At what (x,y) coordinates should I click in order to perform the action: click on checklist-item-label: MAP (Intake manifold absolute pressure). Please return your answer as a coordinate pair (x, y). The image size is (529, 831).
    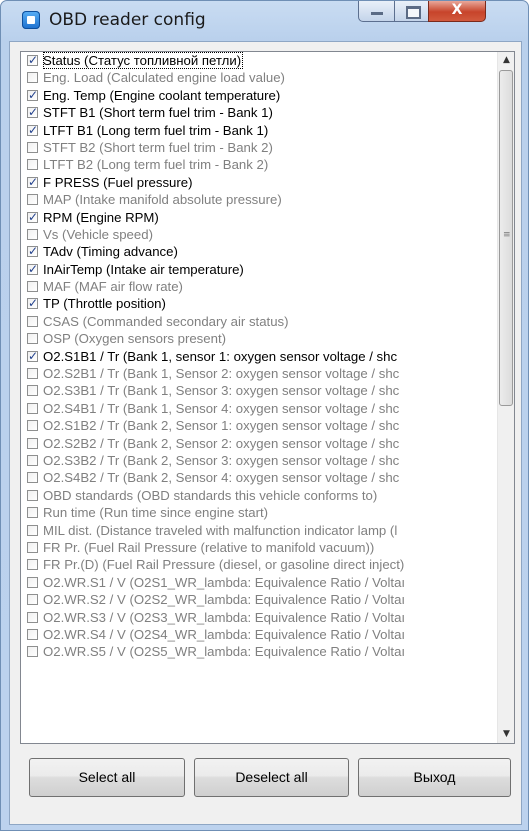
    Looking at the image, I should click on (162, 200).